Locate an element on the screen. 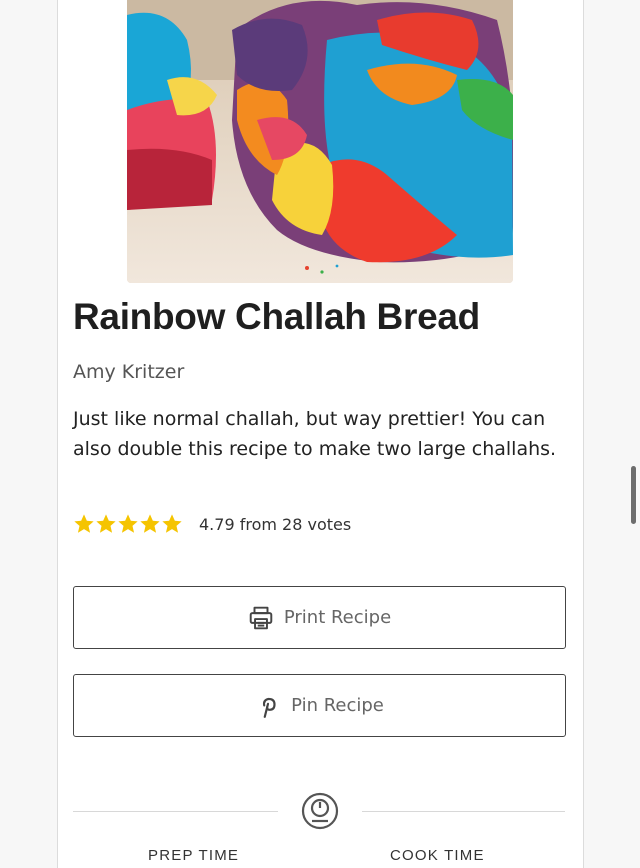 This screenshot has width=640, height=868. scrollbar-thumb is located at coordinates (633, 495).